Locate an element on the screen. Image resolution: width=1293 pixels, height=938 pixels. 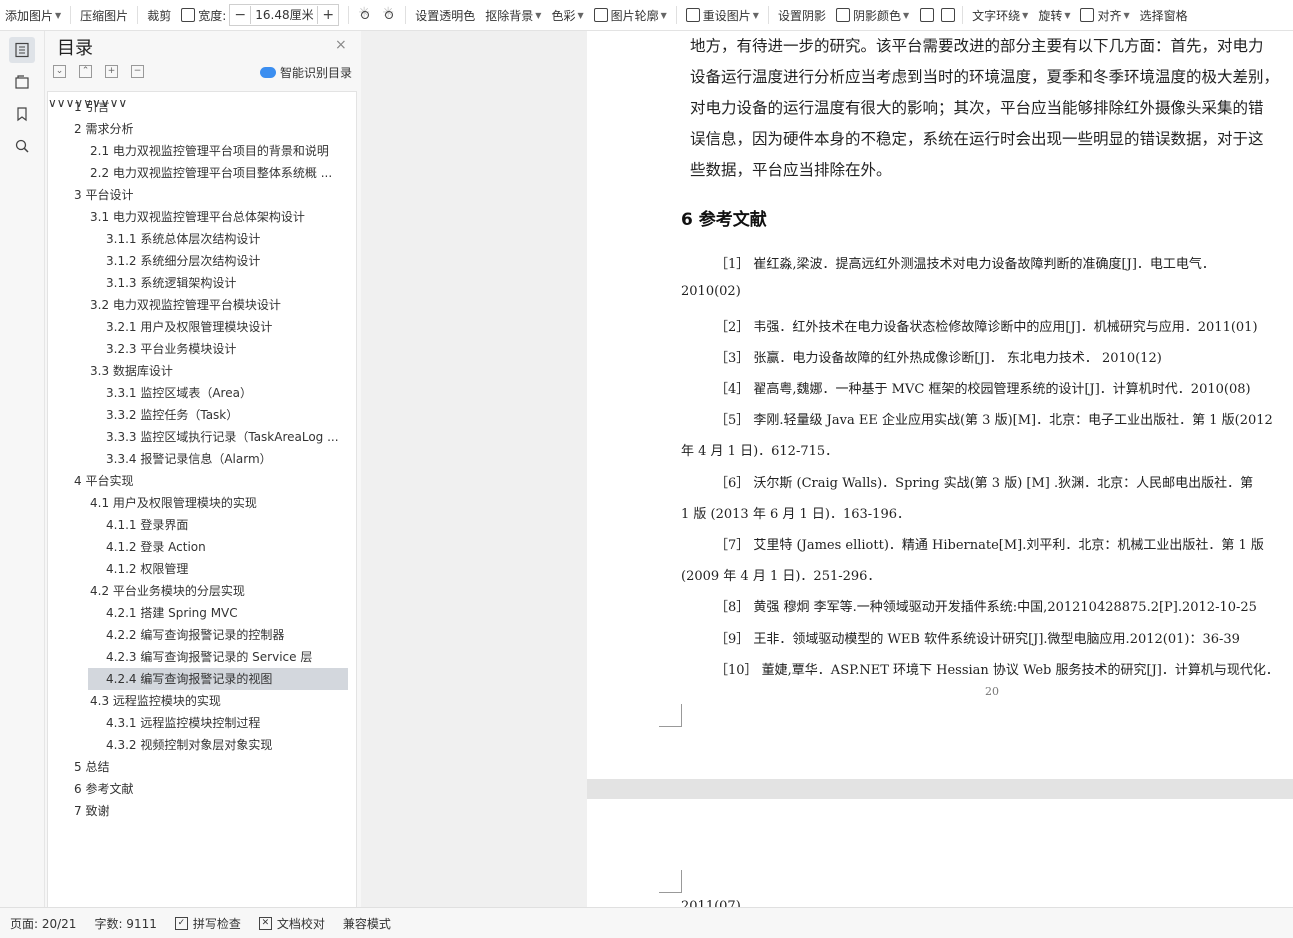
remove-heading-icon: − is located at coordinates (137, 71).